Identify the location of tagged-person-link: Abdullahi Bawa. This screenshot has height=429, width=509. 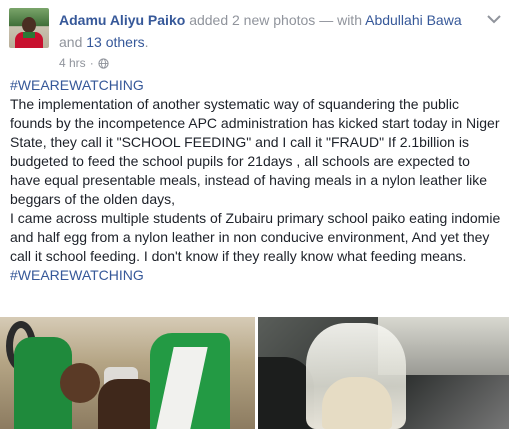
(413, 20).